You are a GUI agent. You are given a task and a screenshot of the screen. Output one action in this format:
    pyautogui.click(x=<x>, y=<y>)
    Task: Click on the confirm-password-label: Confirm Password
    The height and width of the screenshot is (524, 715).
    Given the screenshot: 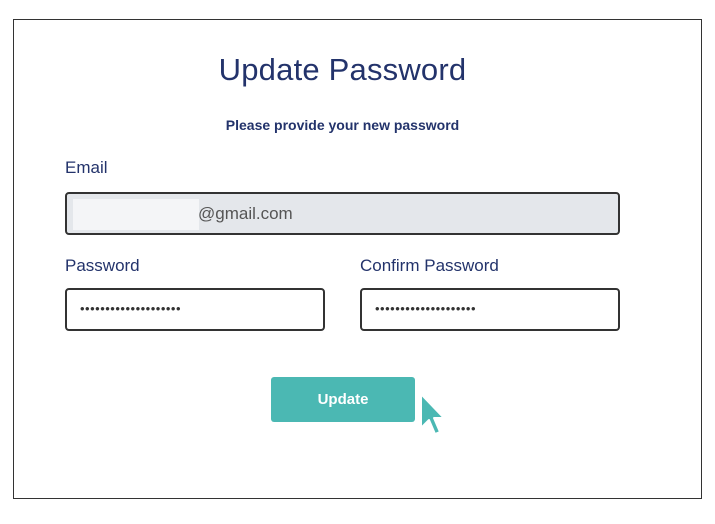 What is the action you would take?
    pyautogui.click(x=429, y=265)
    